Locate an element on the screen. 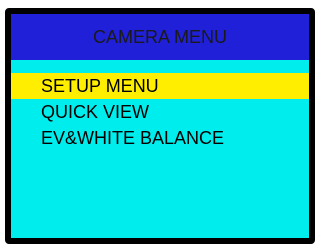 This screenshot has width=320, height=246. menu-item-setup-menu: SETUP MENU is located at coordinates (160, 86).